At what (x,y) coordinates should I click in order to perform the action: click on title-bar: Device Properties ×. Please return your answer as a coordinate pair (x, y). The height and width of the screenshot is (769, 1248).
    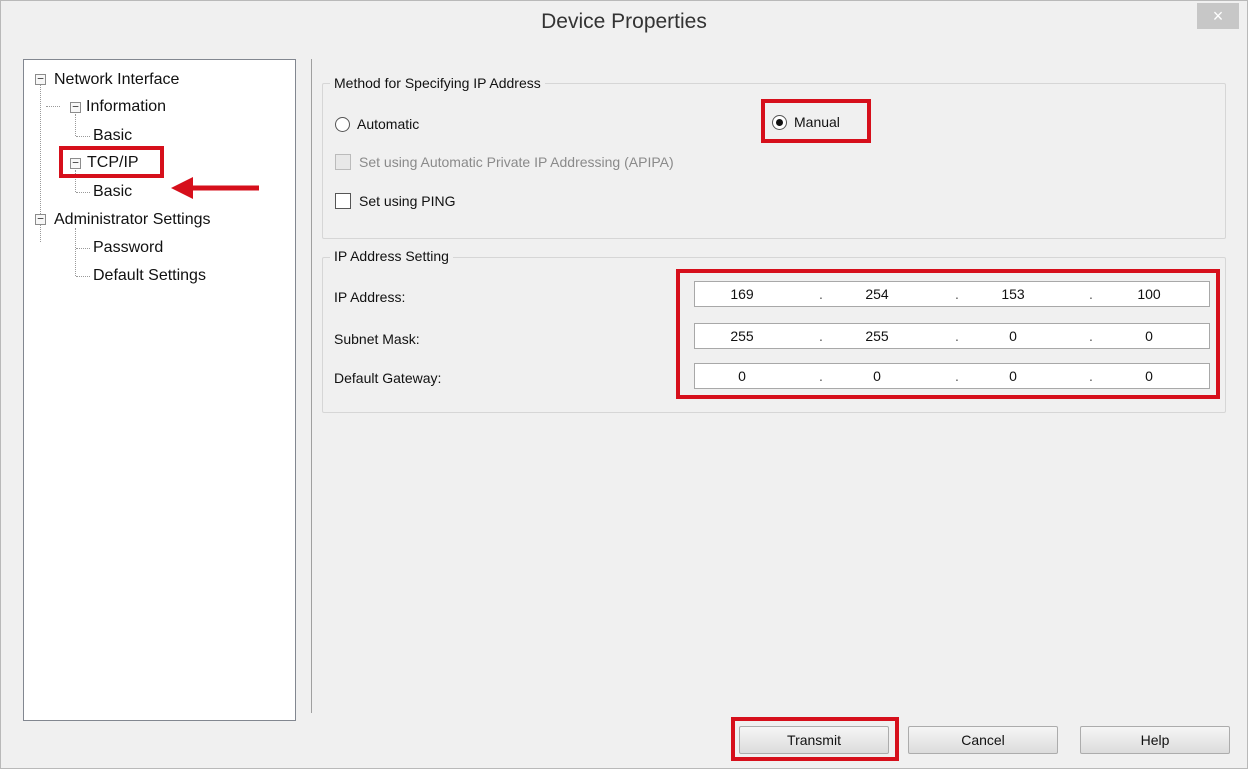
    Looking at the image, I should click on (624, 23).